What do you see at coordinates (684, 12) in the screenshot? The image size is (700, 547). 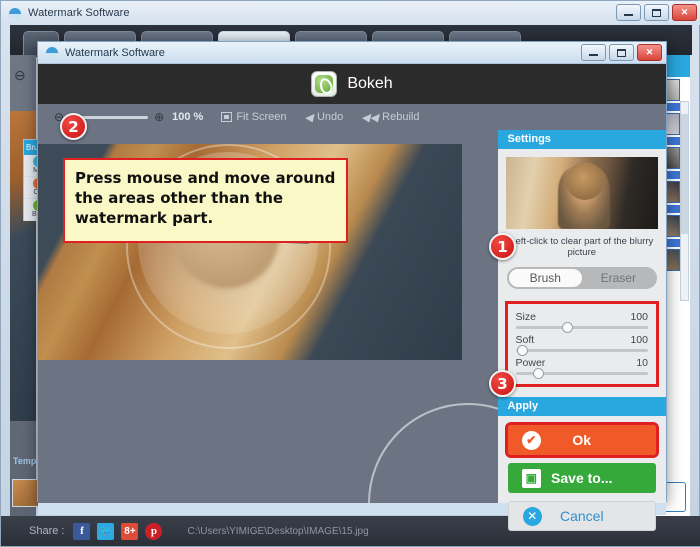 I see `background-close-button: ✕` at bounding box center [684, 12].